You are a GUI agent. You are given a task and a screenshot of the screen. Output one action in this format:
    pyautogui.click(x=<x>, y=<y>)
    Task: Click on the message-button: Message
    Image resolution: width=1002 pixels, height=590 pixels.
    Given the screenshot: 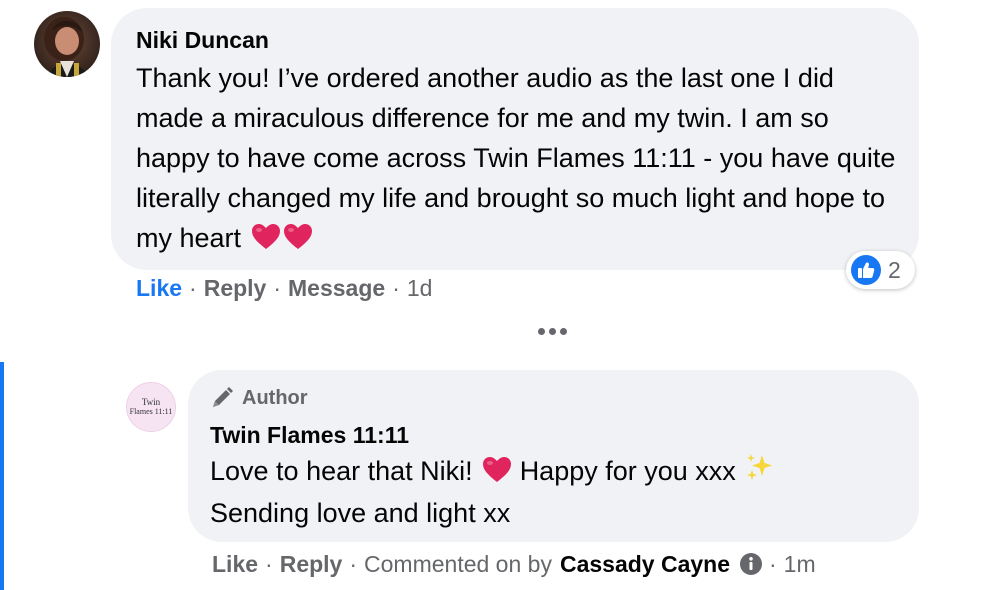 What is the action you would take?
    pyautogui.click(x=336, y=288)
    